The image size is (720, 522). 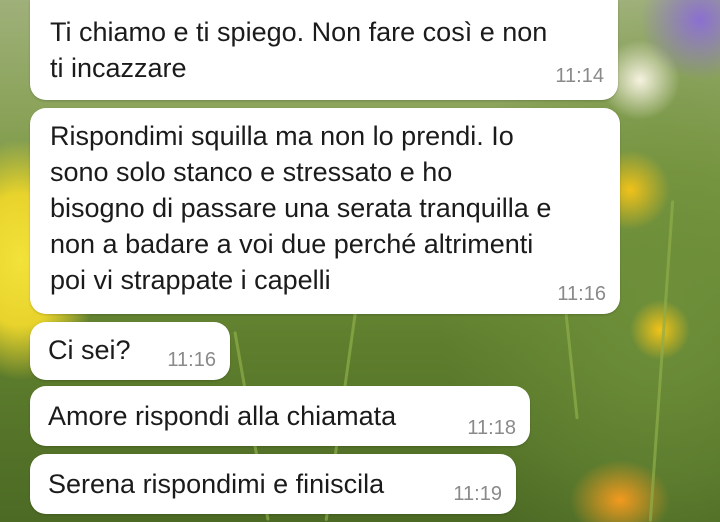 I want to click on message-timestamp: 11:14, so click(x=579, y=76).